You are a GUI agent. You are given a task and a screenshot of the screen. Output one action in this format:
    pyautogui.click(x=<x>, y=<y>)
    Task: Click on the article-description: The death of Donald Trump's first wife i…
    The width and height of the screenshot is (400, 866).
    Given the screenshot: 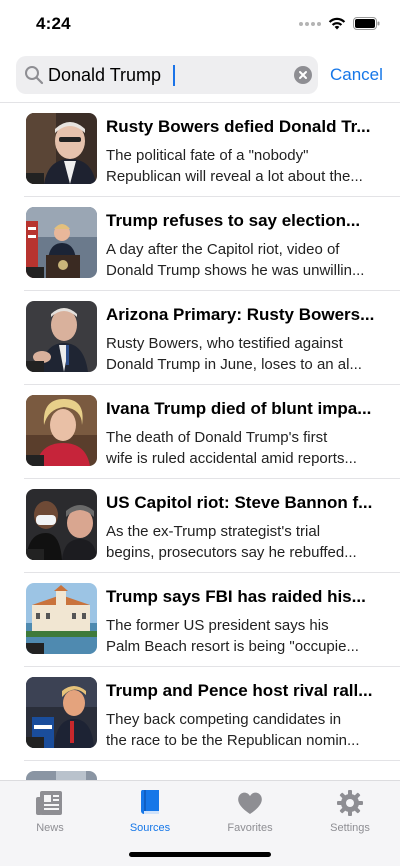 What is the action you would take?
    pyautogui.click(x=231, y=448)
    